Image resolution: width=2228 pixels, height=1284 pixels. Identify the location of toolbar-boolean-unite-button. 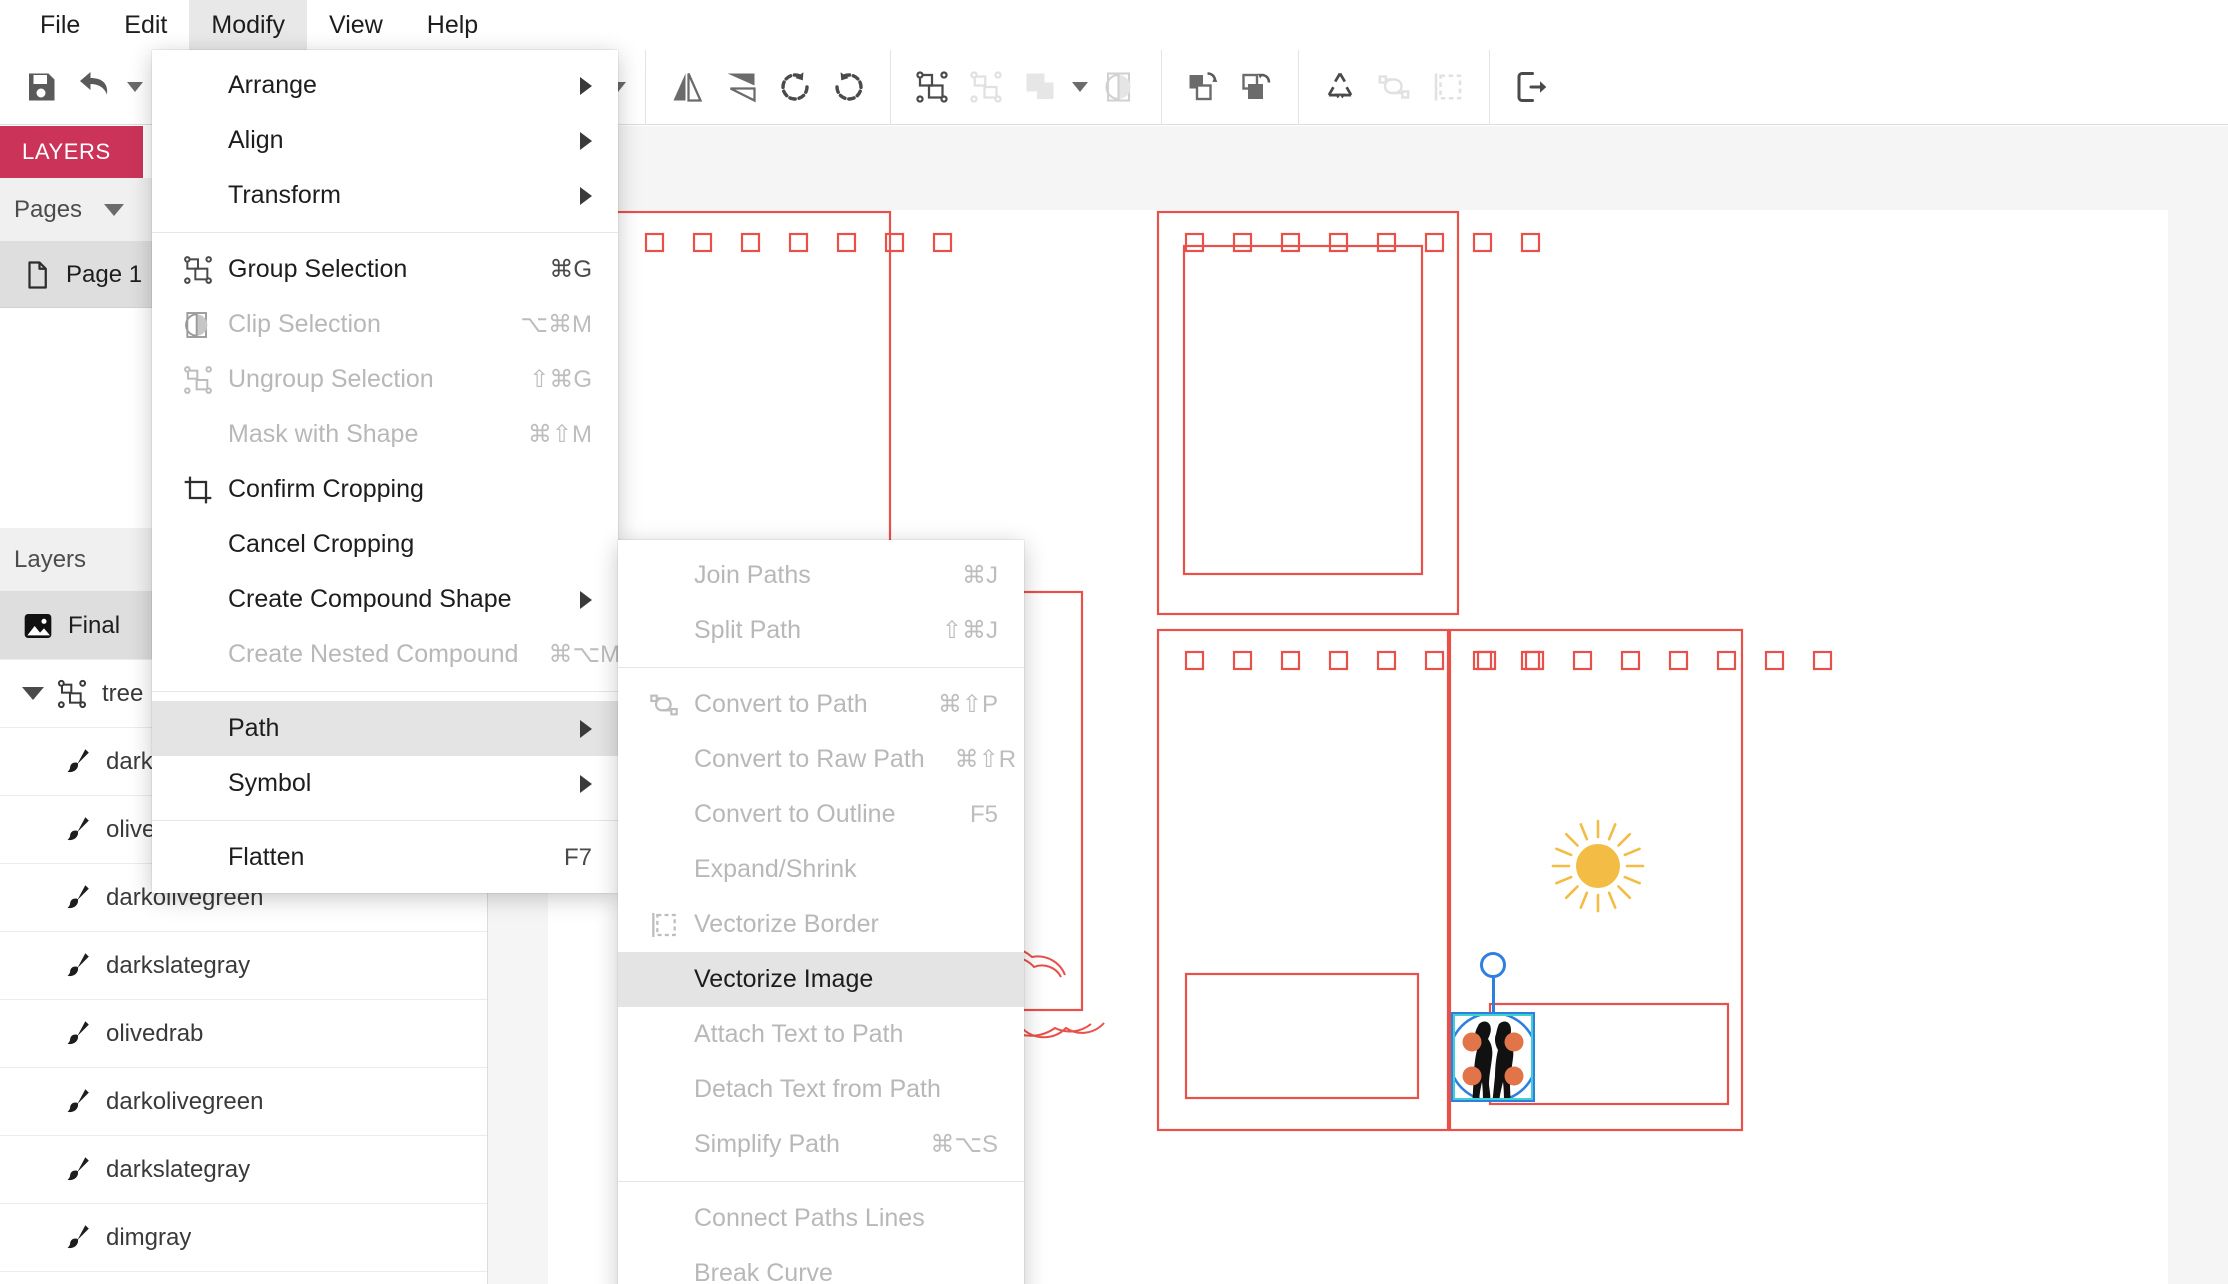
(1040, 87).